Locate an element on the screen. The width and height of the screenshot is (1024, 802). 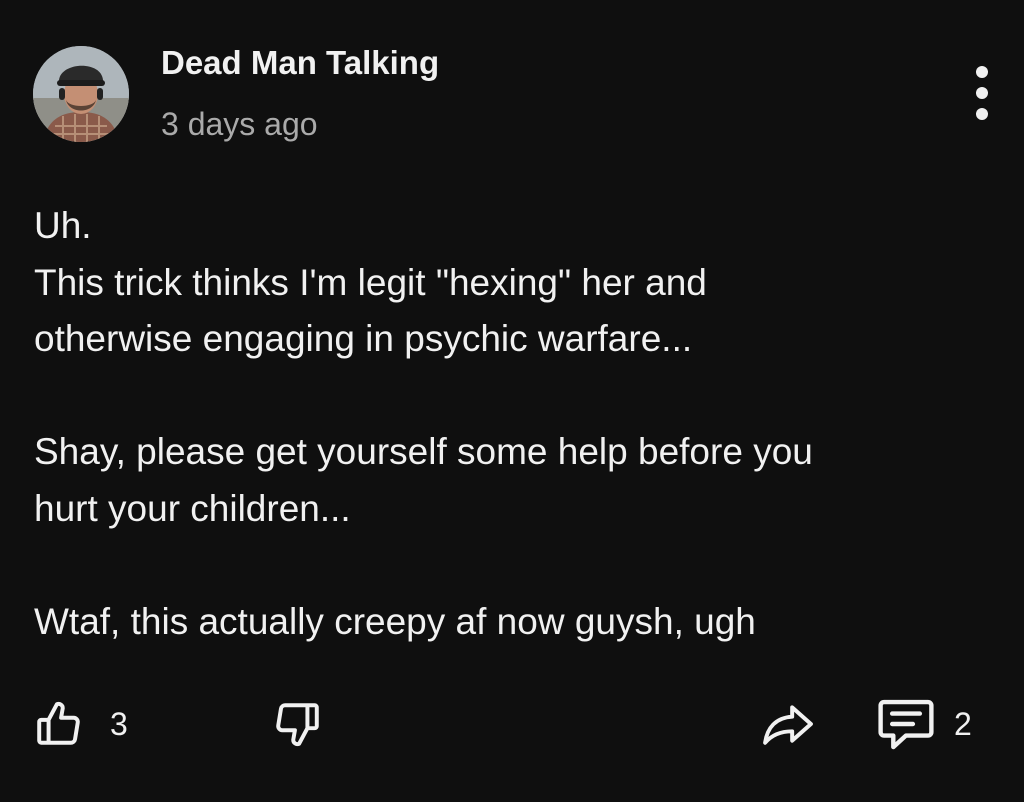
more-options-button is located at coordinates (982, 93).